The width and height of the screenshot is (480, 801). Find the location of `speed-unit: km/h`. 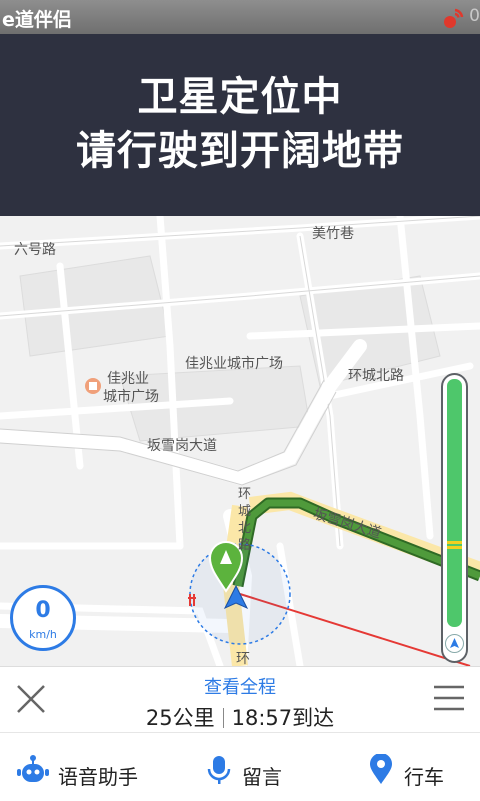

speed-unit: km/h is located at coordinates (43, 634).